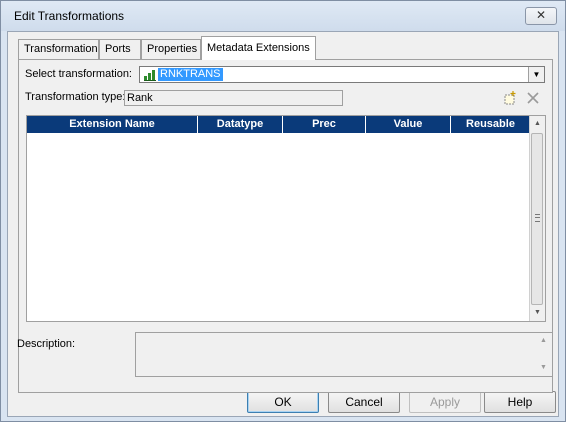 The height and width of the screenshot is (422, 566). I want to click on tab-label: Metadata Extensions, so click(258, 48).